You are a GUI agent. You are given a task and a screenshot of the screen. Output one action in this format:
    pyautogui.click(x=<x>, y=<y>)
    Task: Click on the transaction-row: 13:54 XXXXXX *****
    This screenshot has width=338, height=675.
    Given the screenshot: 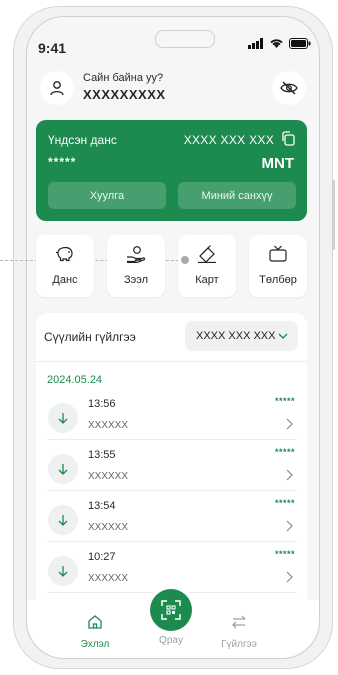 What is the action you would take?
    pyautogui.click(x=172, y=518)
    